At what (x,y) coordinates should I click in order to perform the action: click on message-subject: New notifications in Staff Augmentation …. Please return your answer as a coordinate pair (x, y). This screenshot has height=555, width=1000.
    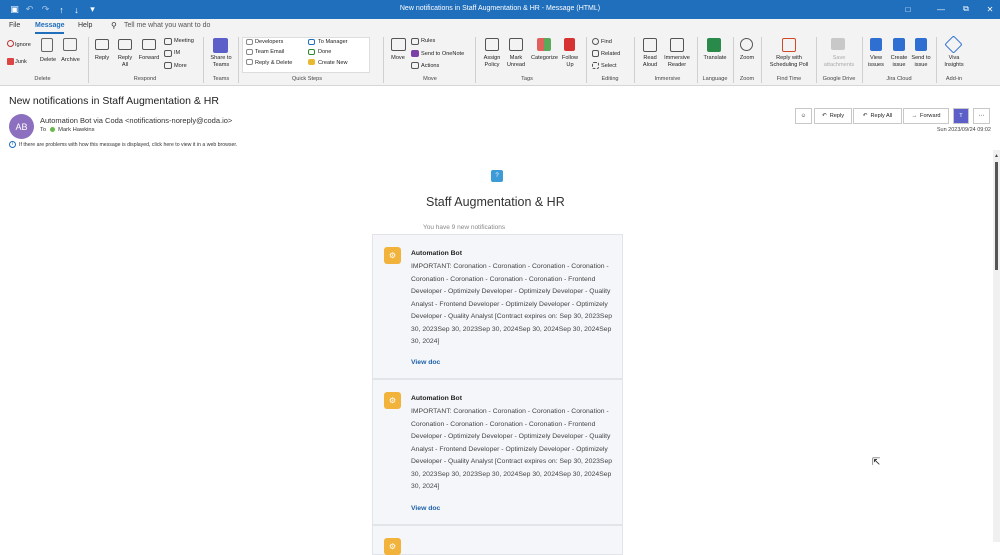
    Looking at the image, I should click on (114, 101).